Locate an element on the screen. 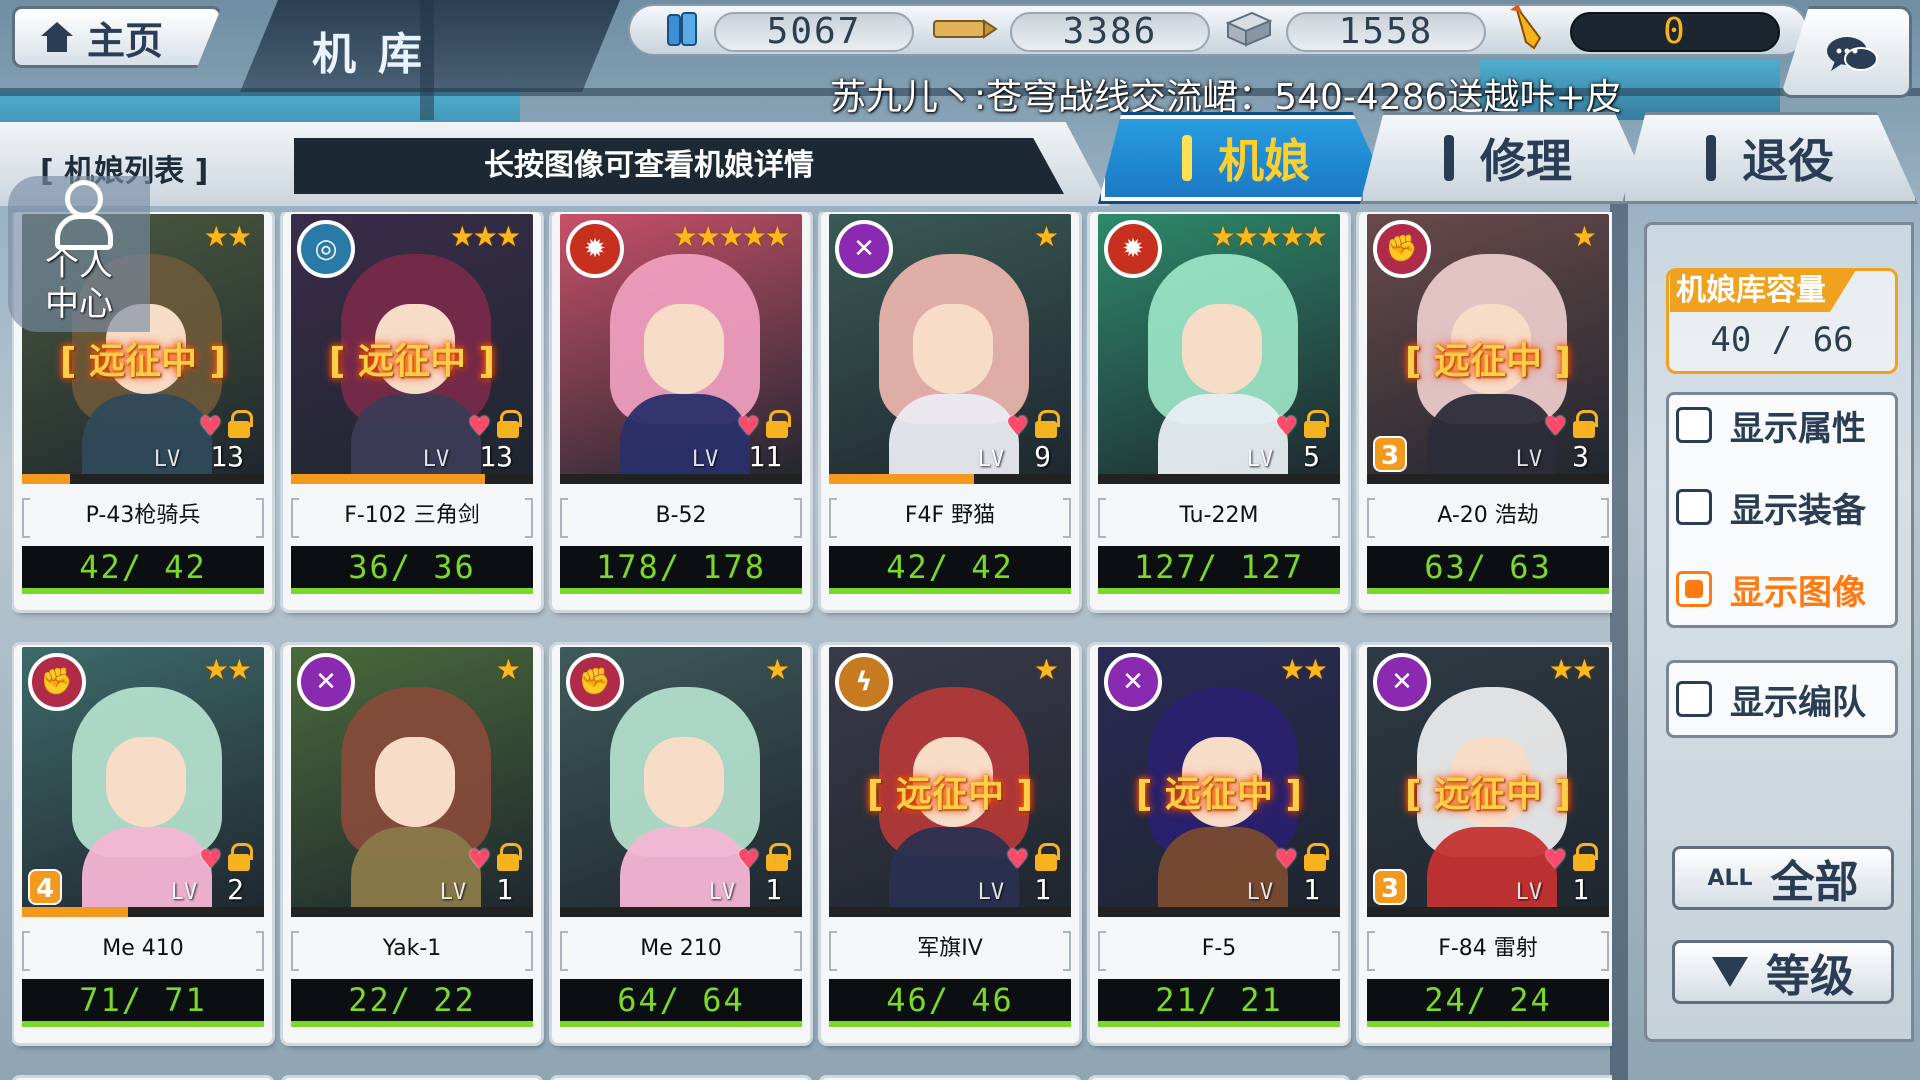  tab-label: 机娘 is located at coordinates (1264, 161).